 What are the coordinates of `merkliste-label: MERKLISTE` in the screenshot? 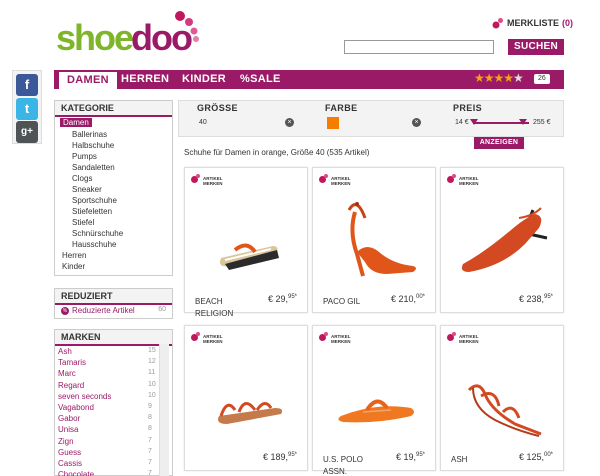 It's located at (533, 23).